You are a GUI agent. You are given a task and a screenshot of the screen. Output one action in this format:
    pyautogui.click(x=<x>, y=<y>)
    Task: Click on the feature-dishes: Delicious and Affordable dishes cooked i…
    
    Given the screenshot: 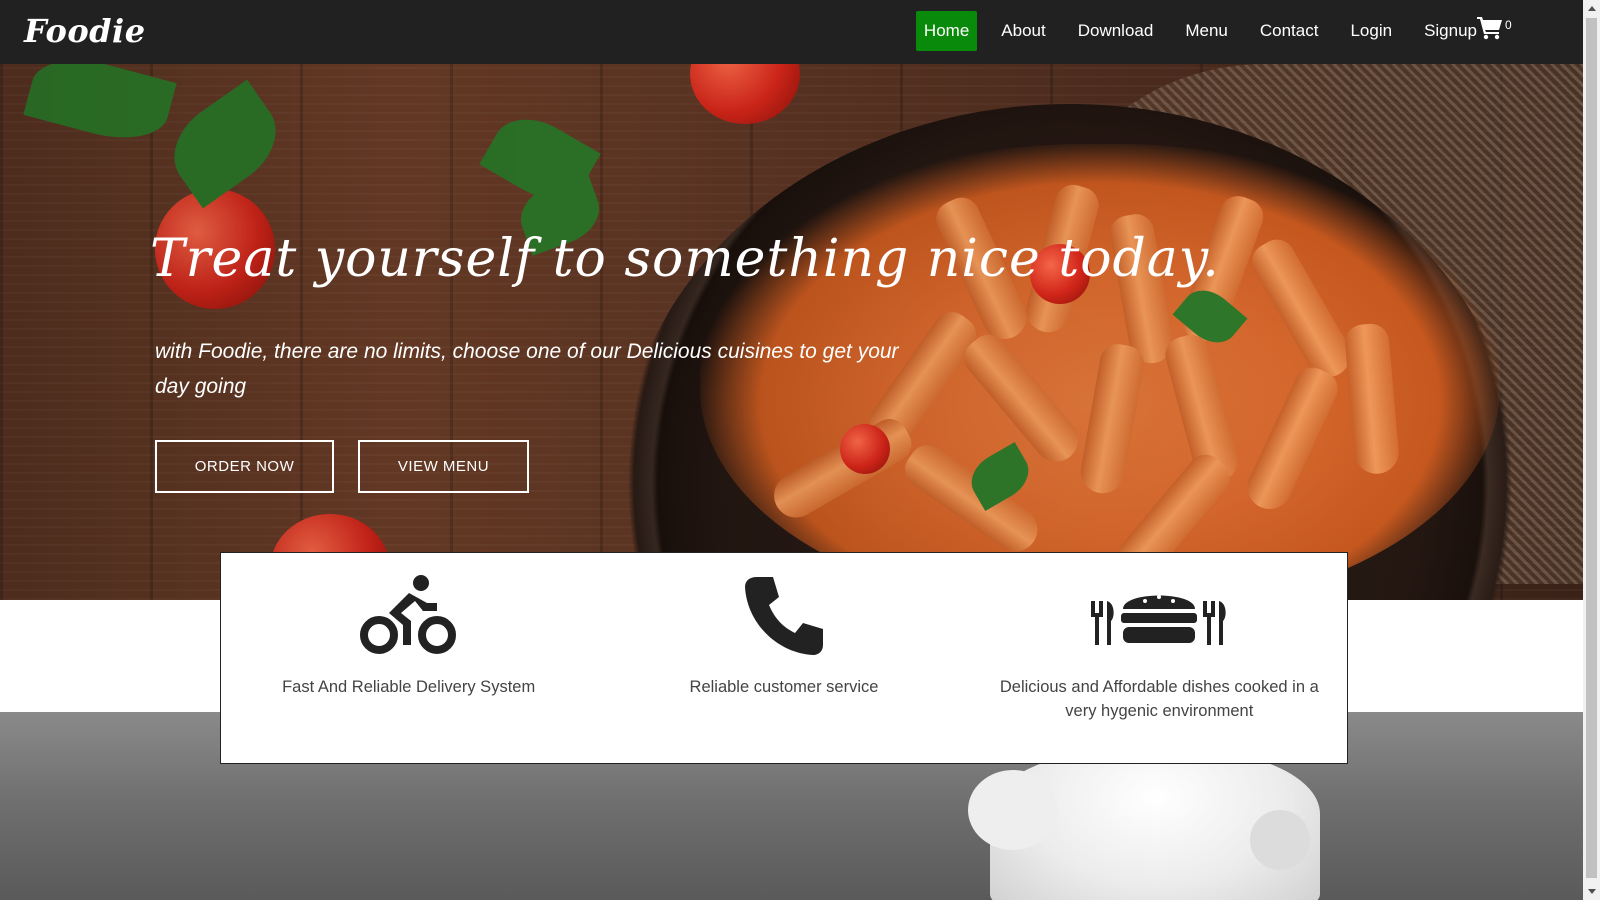 What is the action you would take?
    pyautogui.click(x=1159, y=658)
    